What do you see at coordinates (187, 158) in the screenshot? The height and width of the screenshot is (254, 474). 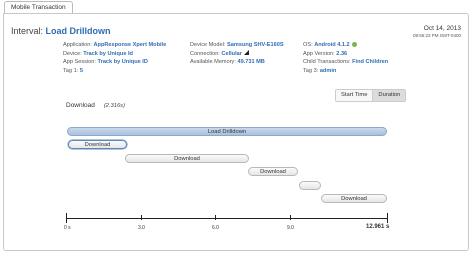 I see `timeline-bar-download-2: Download` at bounding box center [187, 158].